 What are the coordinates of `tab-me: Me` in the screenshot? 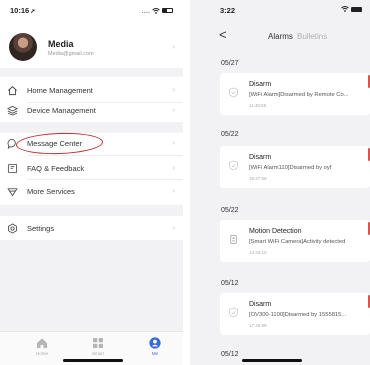 It's located at (155, 346).